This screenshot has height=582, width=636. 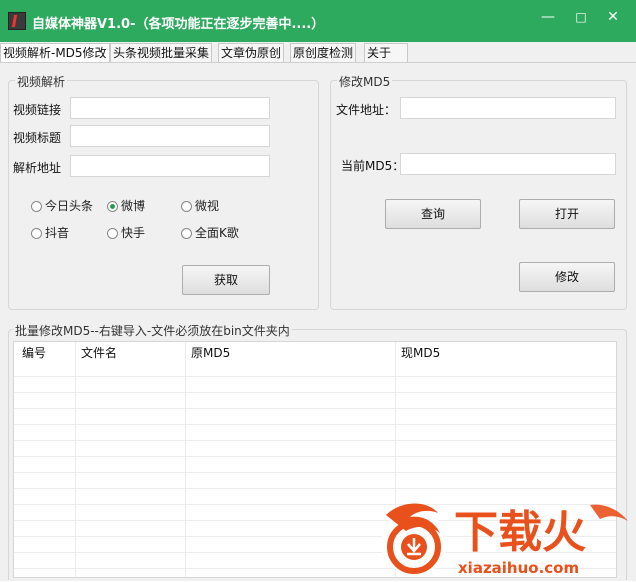 I want to click on radio-toutiao: 今日头条, so click(x=62, y=205).